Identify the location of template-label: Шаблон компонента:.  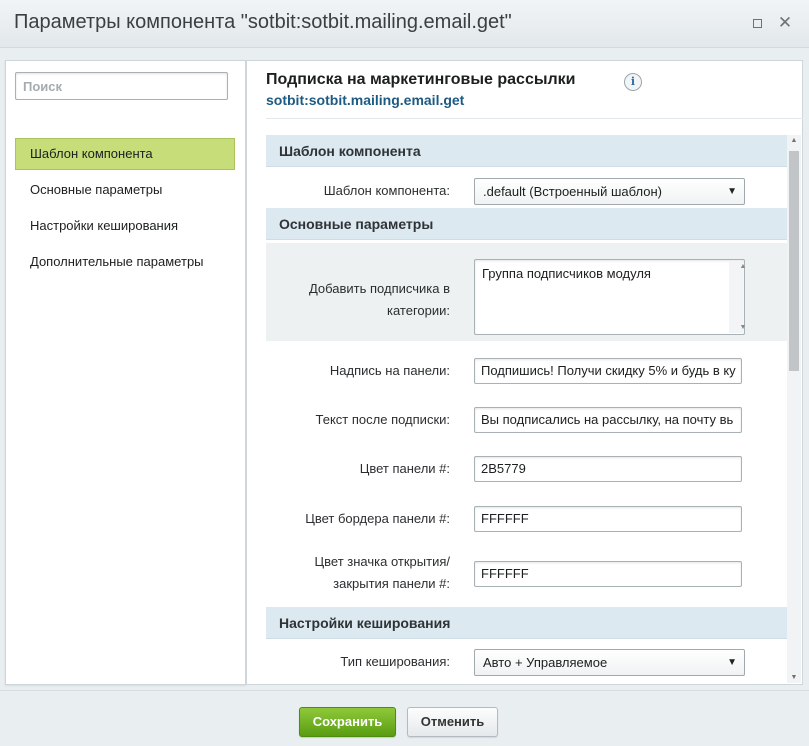
(386, 190).